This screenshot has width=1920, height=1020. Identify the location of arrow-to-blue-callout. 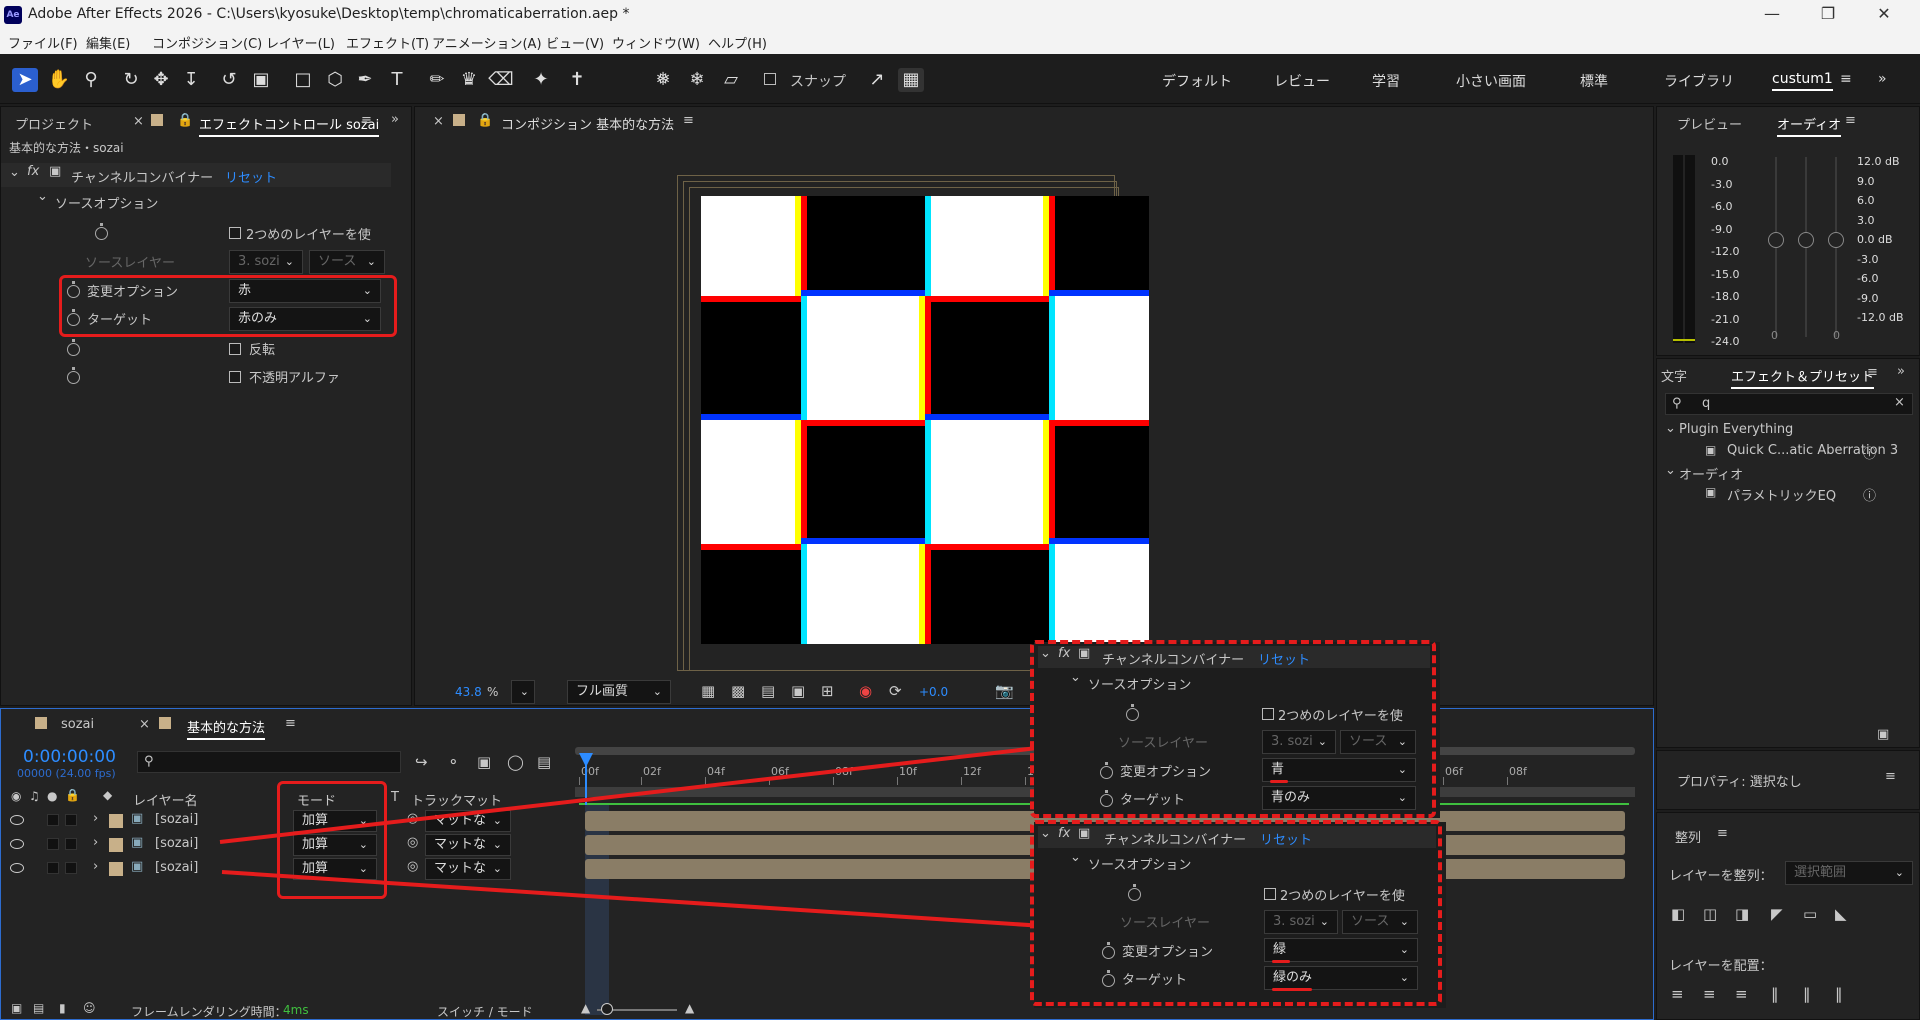
(649, 785).